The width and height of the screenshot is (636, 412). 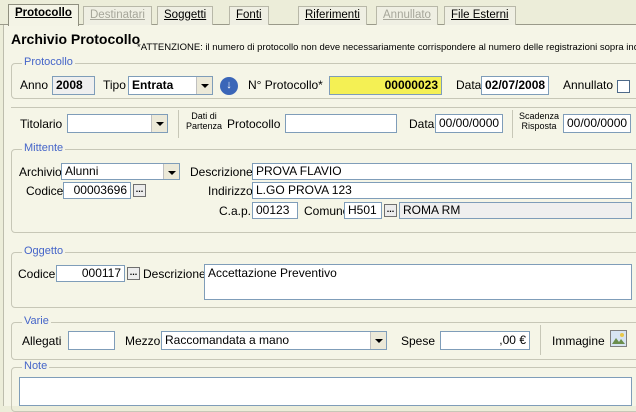 I want to click on varie-legend: Varie, so click(x=36, y=321).